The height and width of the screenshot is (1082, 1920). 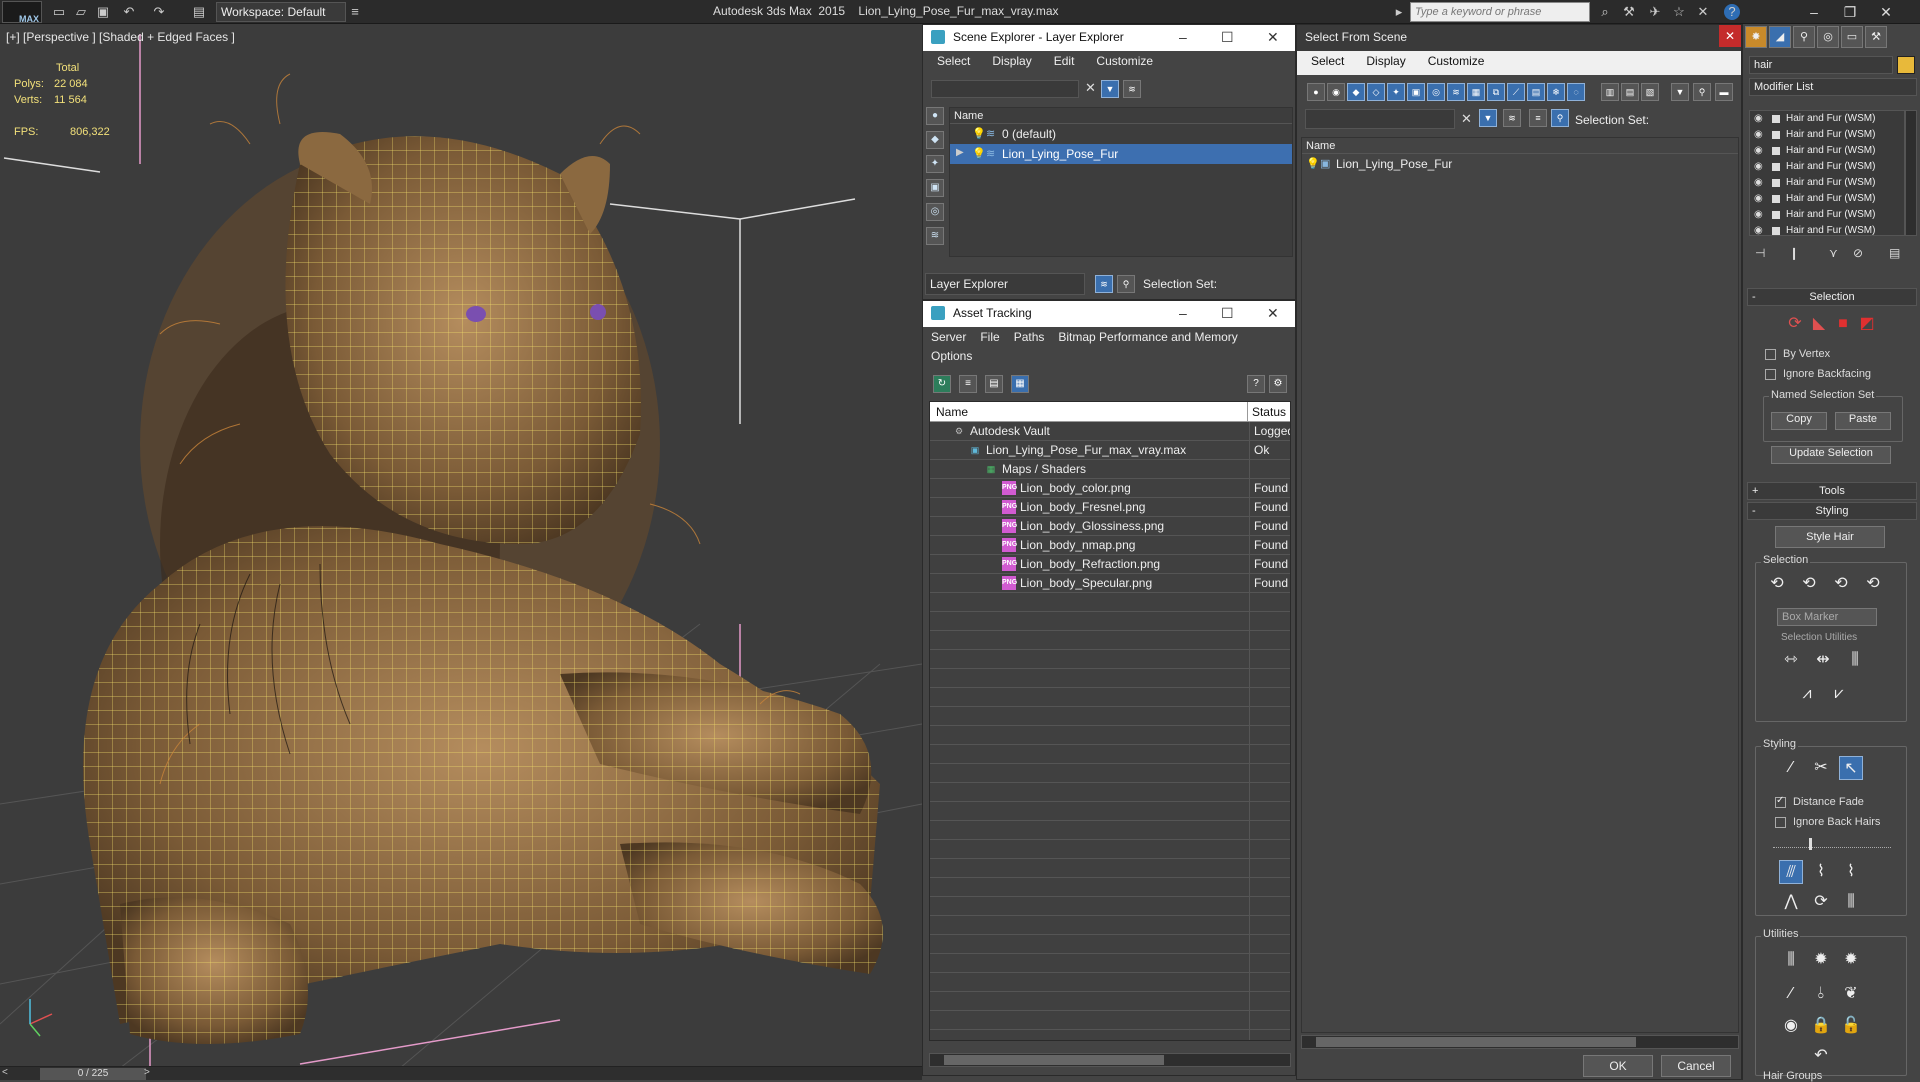 I want to click on workspace-menu-icon: ≡, so click(x=355, y=12).